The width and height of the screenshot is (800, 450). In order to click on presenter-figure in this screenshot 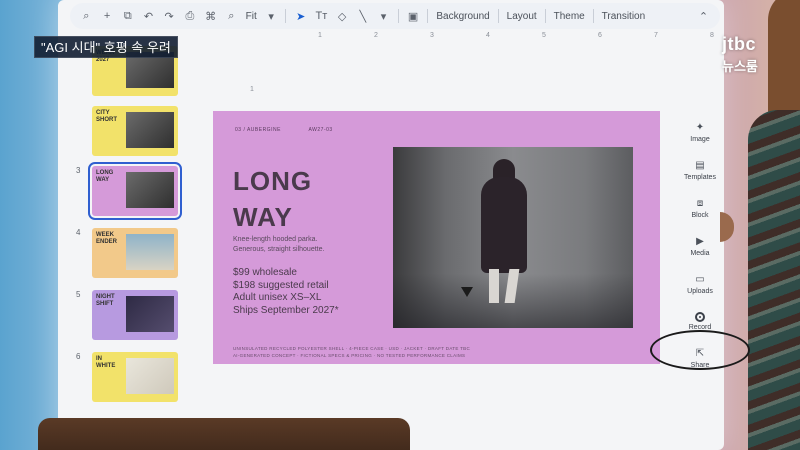, I will do `click(760, 225)`.